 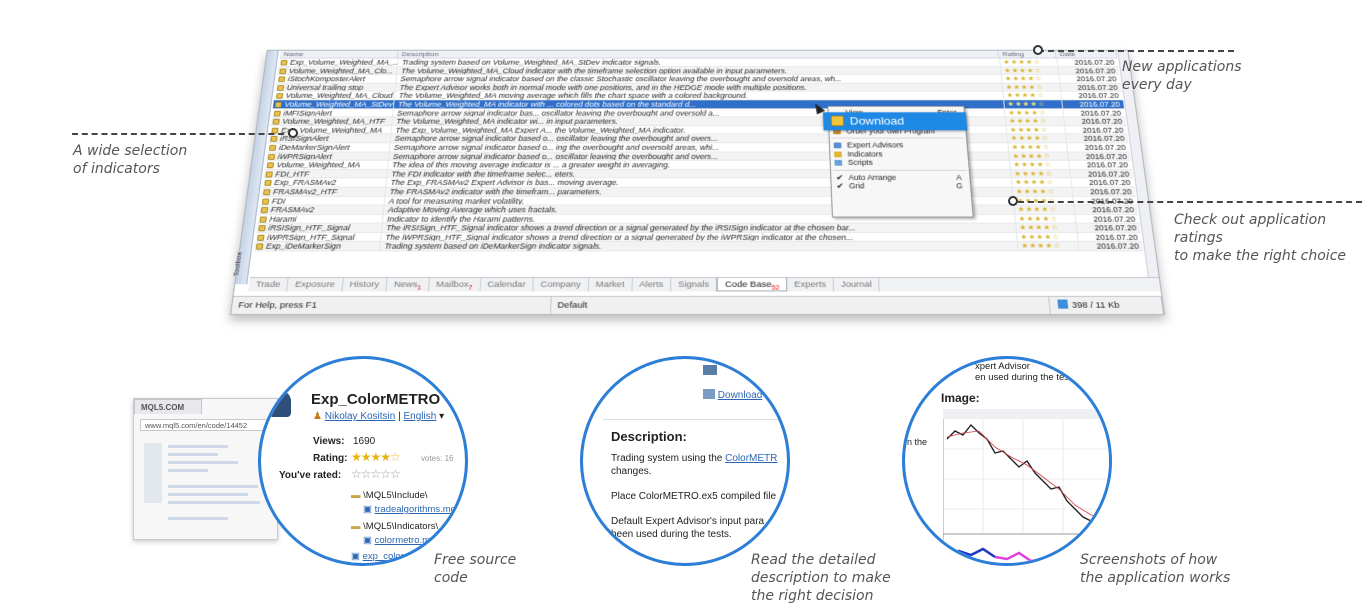 What do you see at coordinates (168, 406) in the screenshot?
I see `mql5-tab: MQL5.COM` at bounding box center [168, 406].